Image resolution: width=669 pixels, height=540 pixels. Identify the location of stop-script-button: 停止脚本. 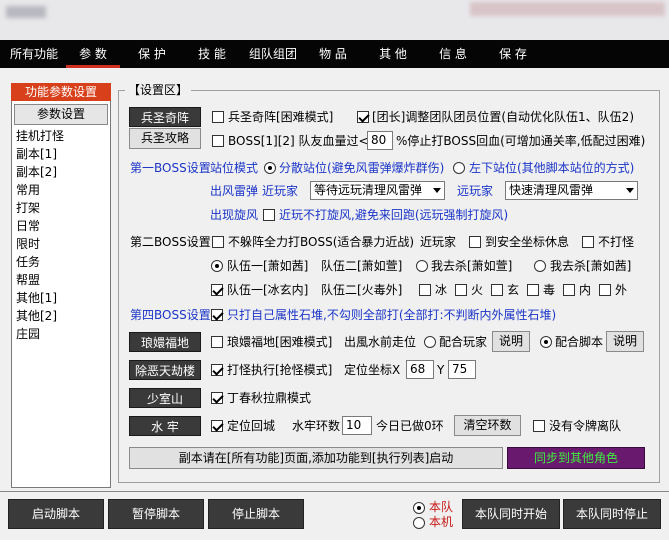
(256, 514).